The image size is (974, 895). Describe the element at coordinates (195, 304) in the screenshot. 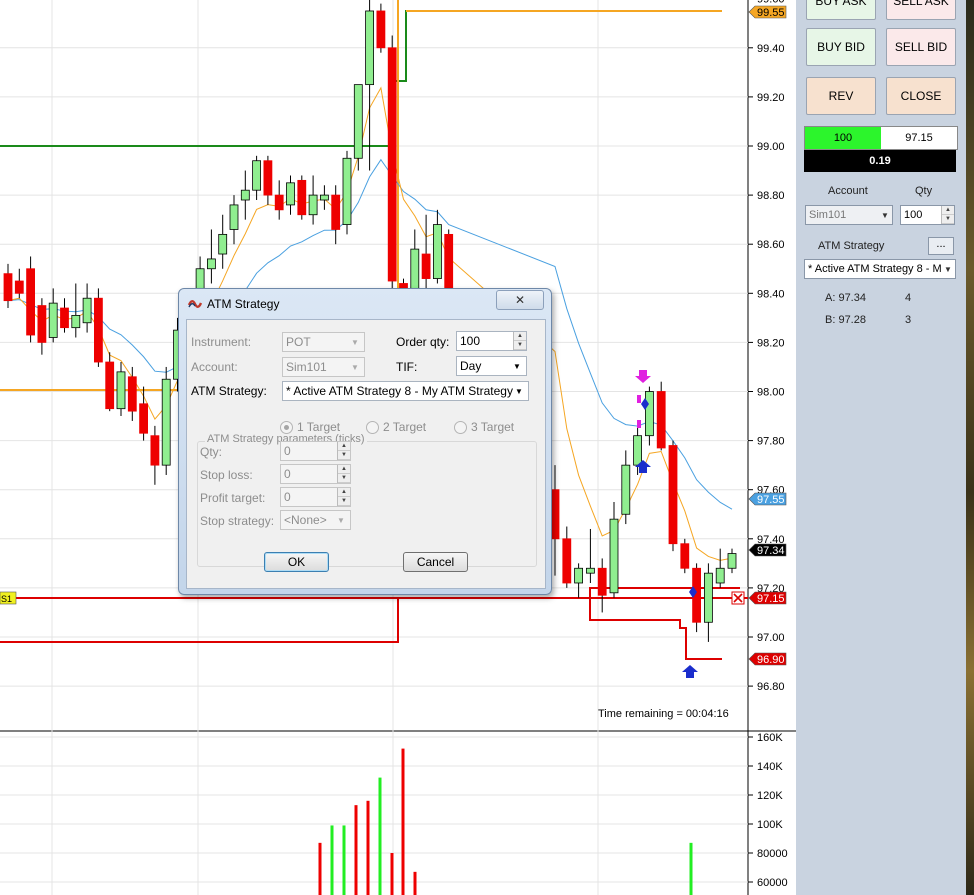

I see `ninja-logo-icon` at that location.